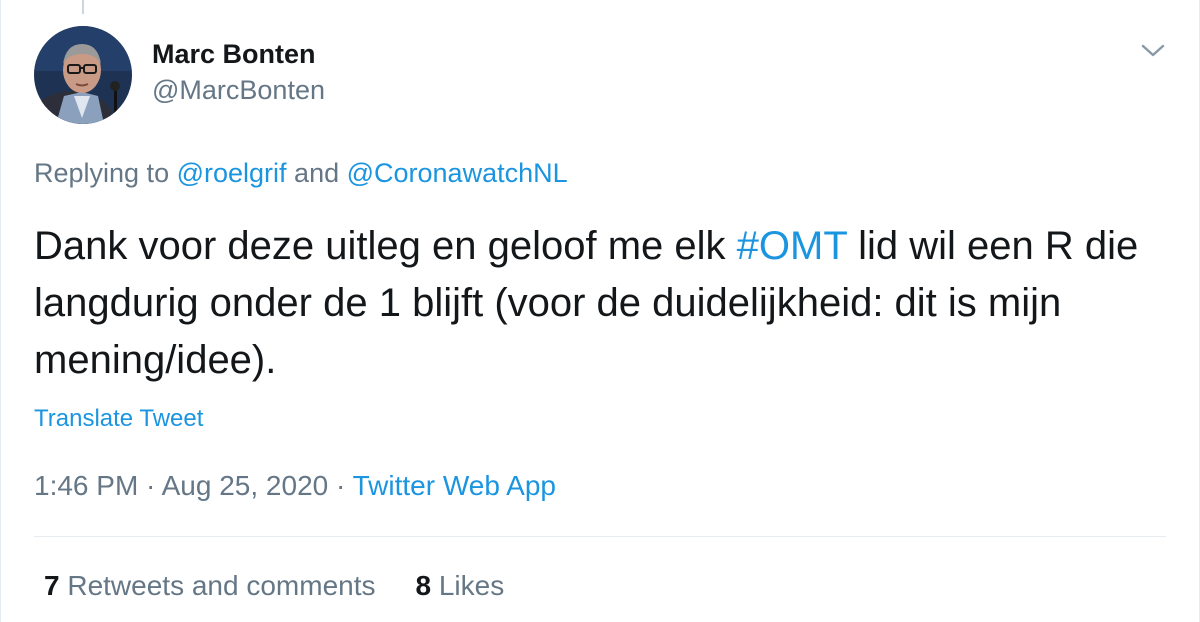 This screenshot has height=622, width=1200. Describe the element at coordinates (232, 173) in the screenshot. I see `reply-mention-roelgrif: @roelgrif` at that location.